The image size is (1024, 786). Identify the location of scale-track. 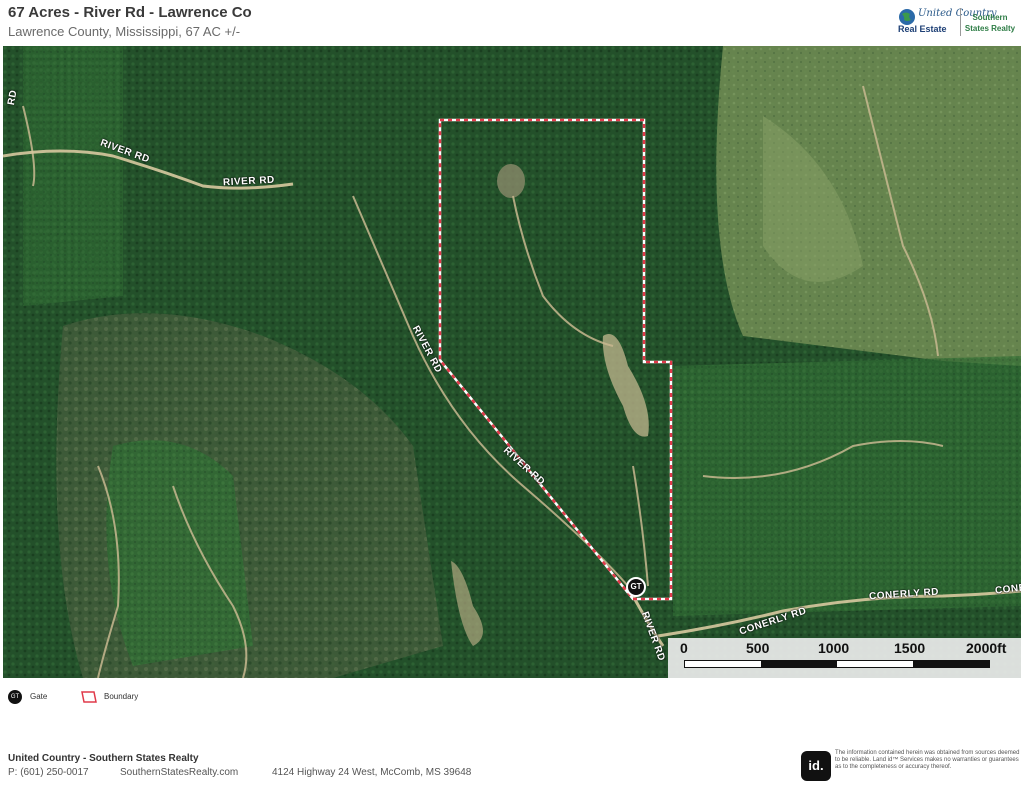
(837, 664).